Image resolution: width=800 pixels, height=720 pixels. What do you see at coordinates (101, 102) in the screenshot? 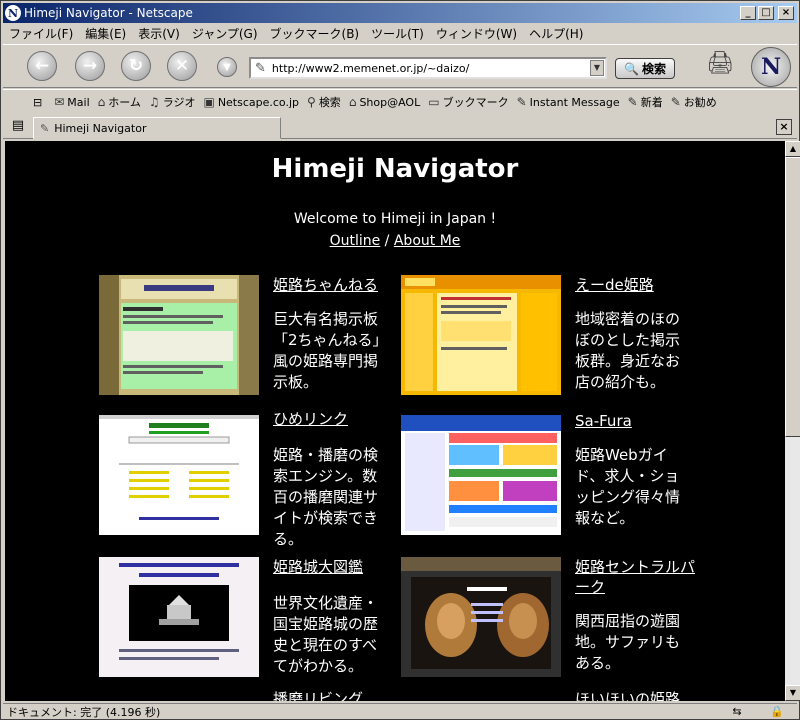
I see `home-icon: ⌂` at bounding box center [101, 102].